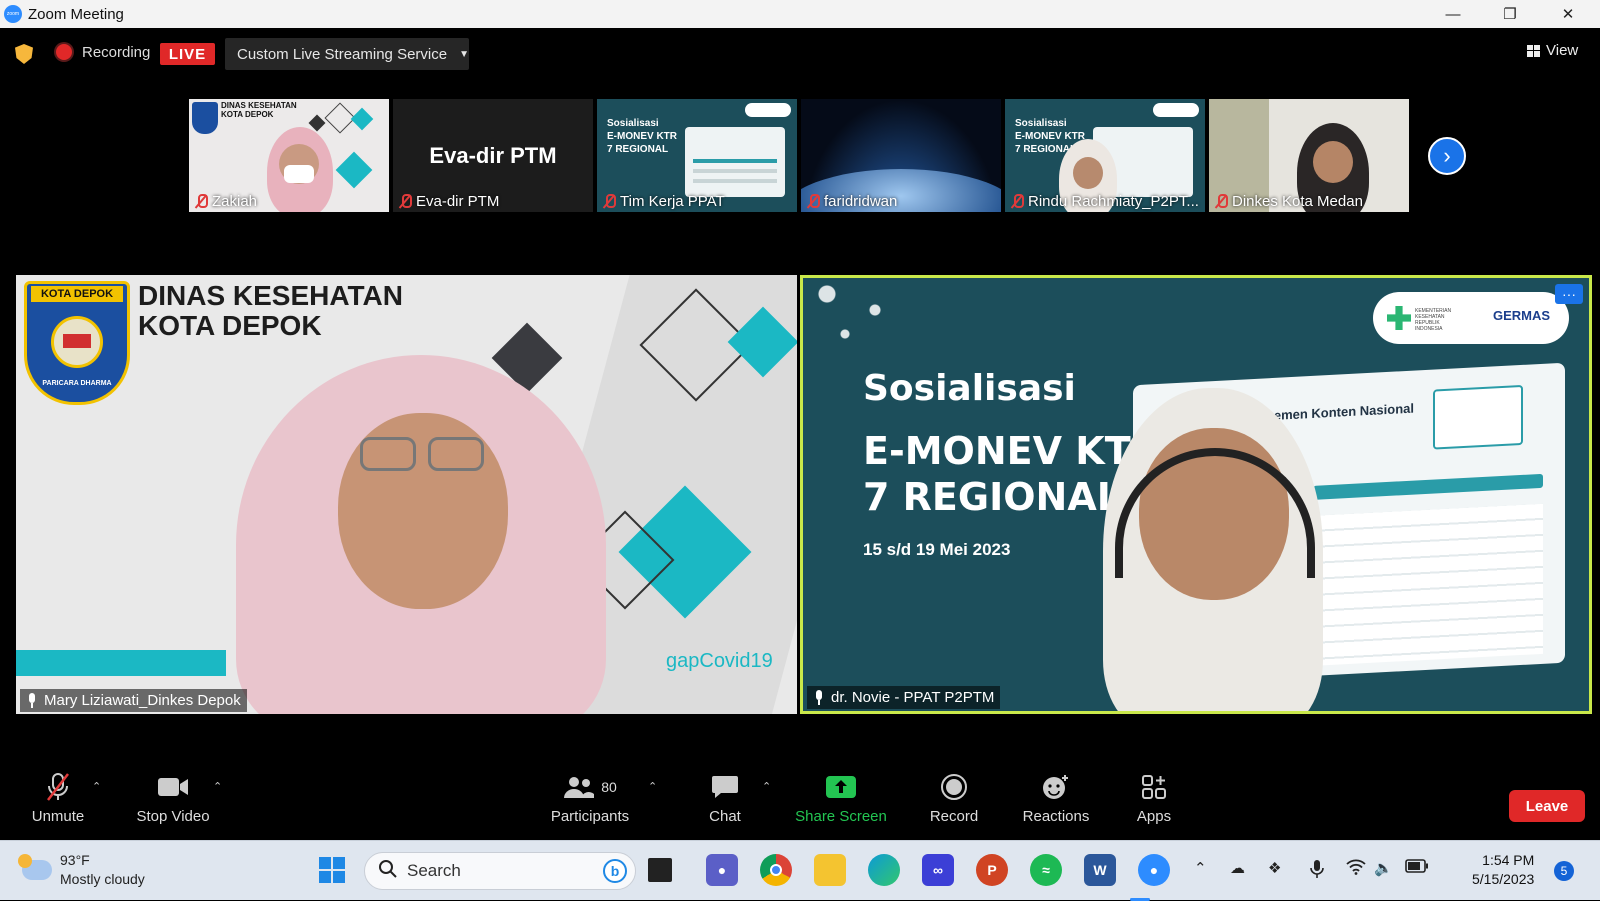  Describe the element at coordinates (609, 787) in the screenshot. I see `participants-count: 80` at that location.